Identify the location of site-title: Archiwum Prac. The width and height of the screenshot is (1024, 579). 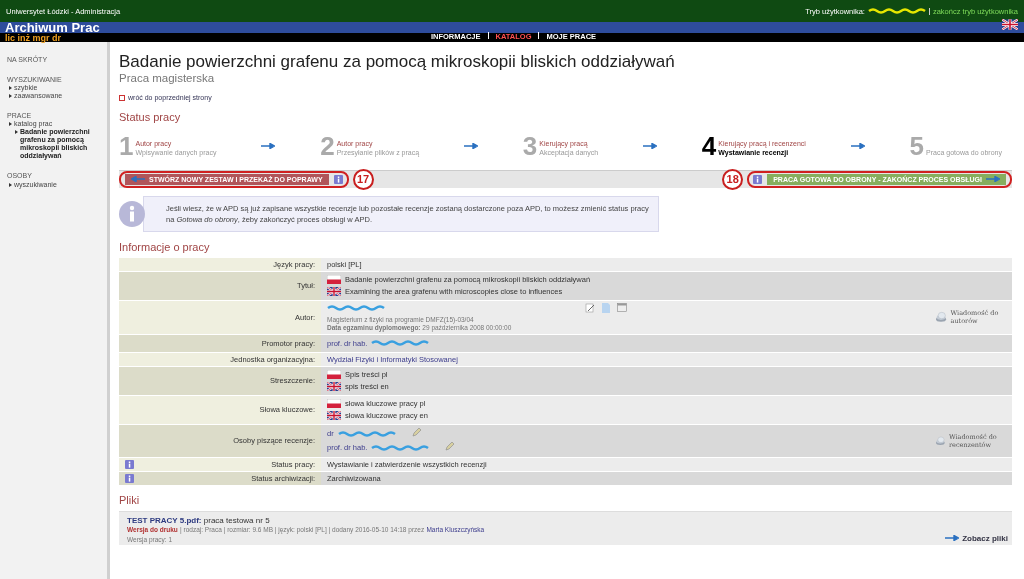
(53, 27).